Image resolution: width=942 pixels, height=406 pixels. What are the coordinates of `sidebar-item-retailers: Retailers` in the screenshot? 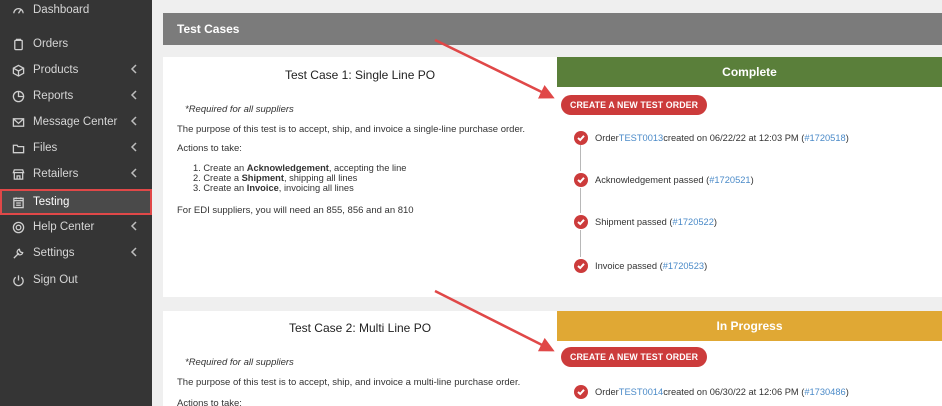 It's located at (76, 174).